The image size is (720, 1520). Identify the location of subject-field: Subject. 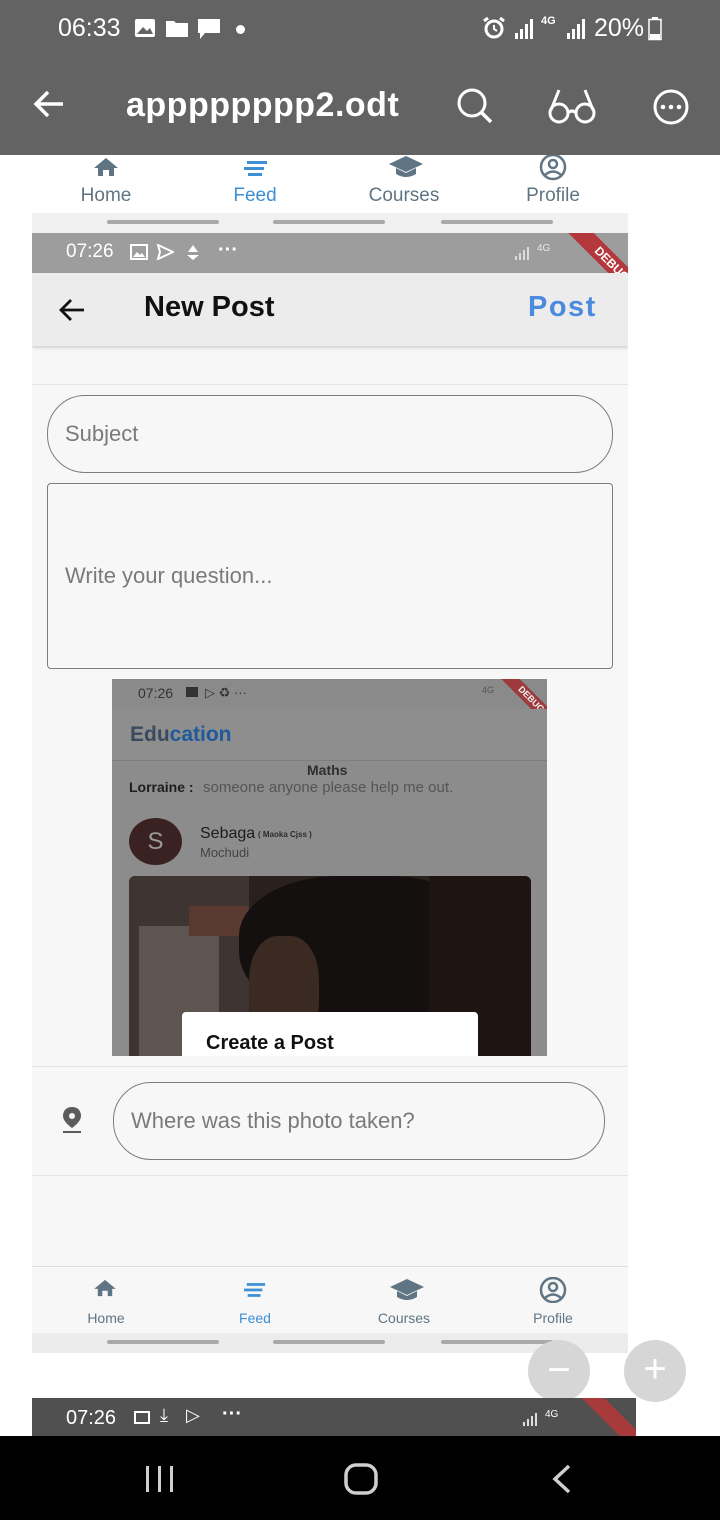
(330, 434).